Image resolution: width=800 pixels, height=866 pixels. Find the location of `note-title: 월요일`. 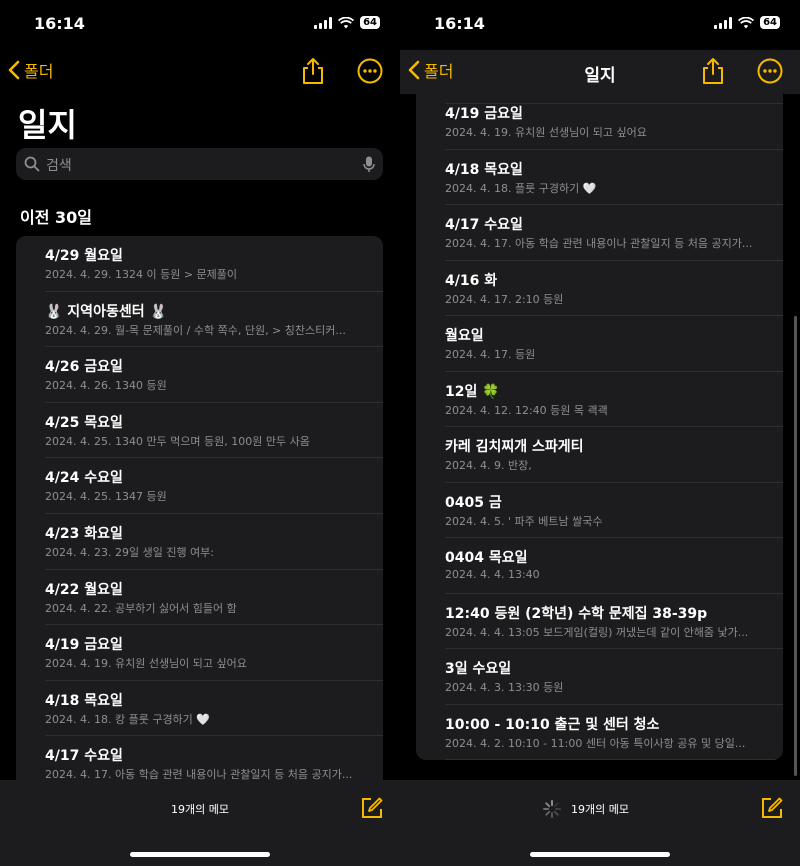

note-title: 월요일 is located at coordinates (464, 336).